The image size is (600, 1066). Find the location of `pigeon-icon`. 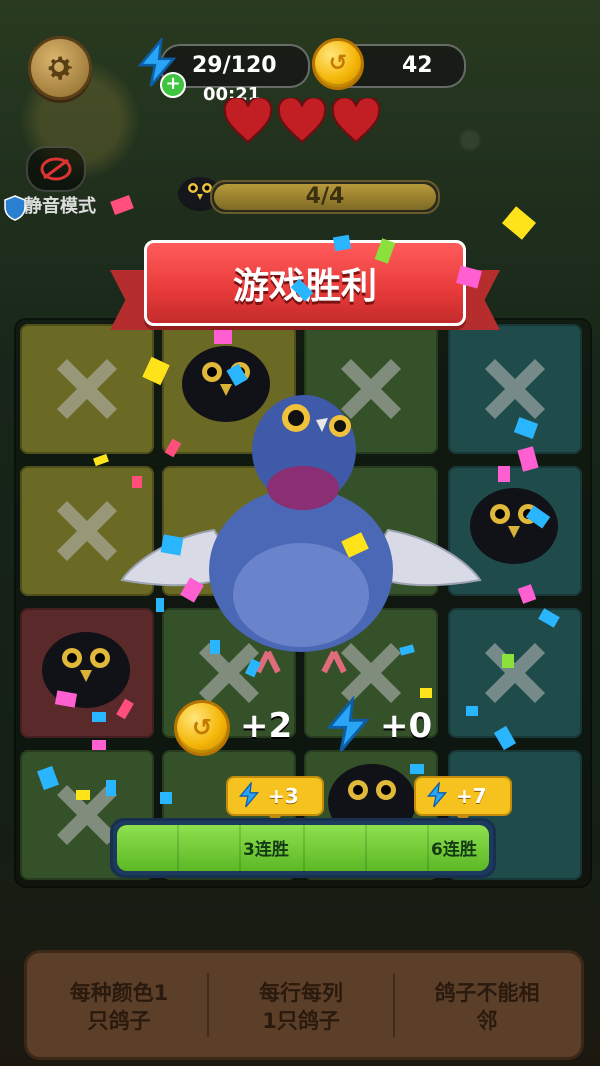

pigeon-icon is located at coordinates (372, 793).